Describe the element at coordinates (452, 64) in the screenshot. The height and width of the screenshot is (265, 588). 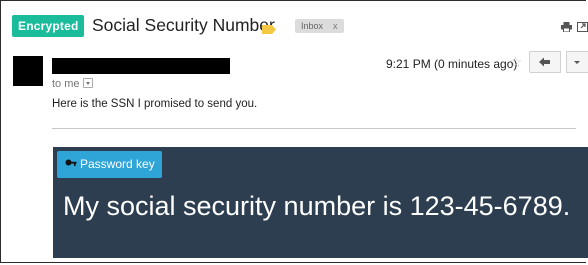
I see `message-timestamp: 9:21 PM (0 minutes ago)` at that location.